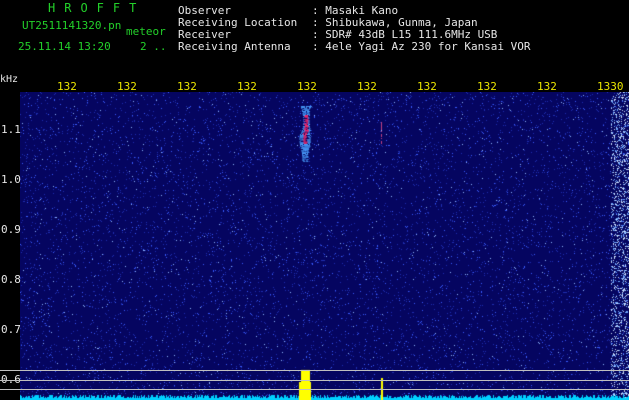 The width and height of the screenshot is (629, 400). I want to click on frequency-tick: 0.9, so click(11, 229).